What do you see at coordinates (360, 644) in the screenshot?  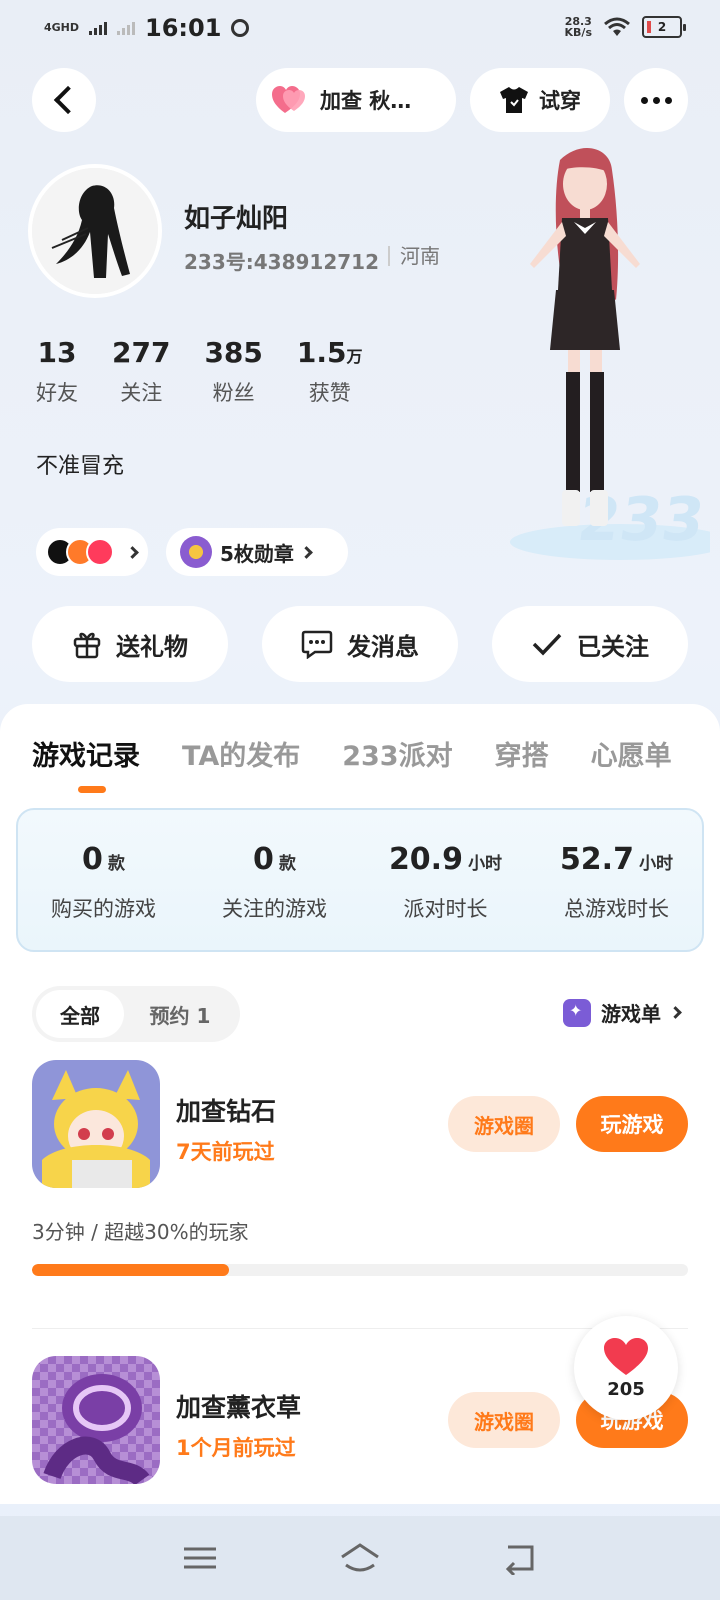 I see `send-message-button: 发消息` at bounding box center [360, 644].